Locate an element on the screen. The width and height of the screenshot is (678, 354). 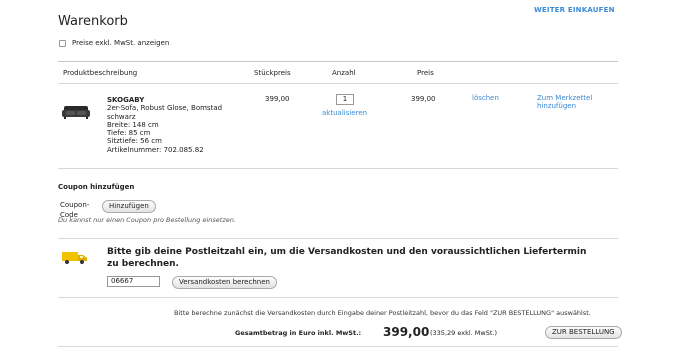
col-header-unit-price: Stückpreis is located at coordinates (272, 73).